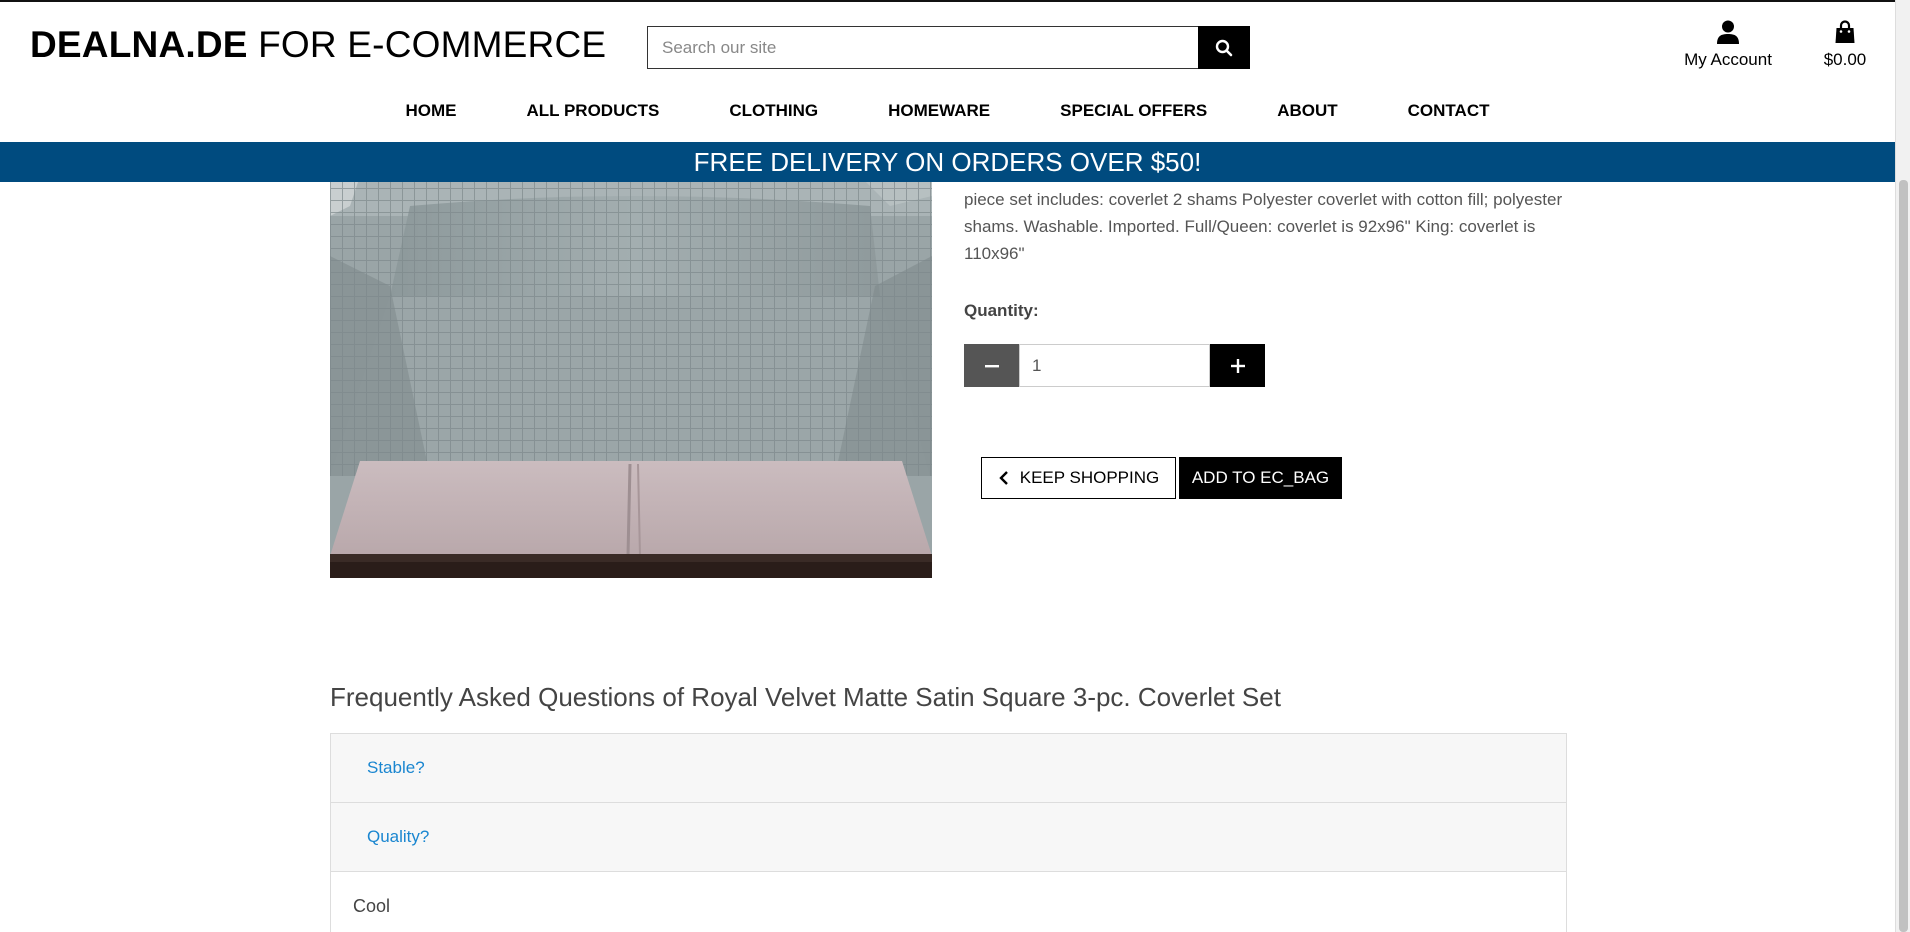 This screenshot has width=1910, height=932. I want to click on minus-icon, so click(991, 365).